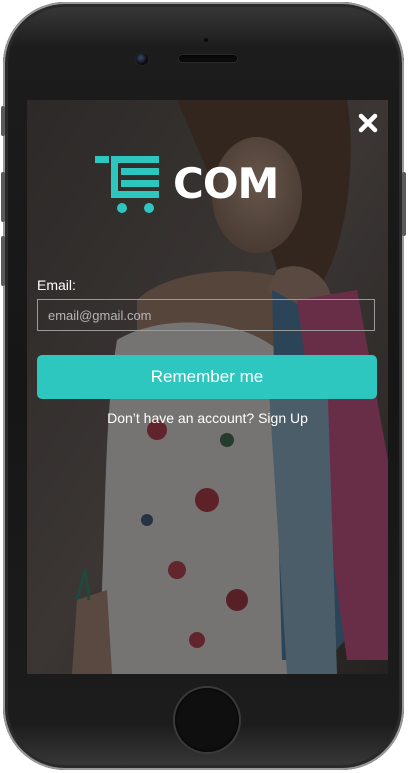  I want to click on signup-row: Don’t have an account? Sign Up, so click(207, 418).